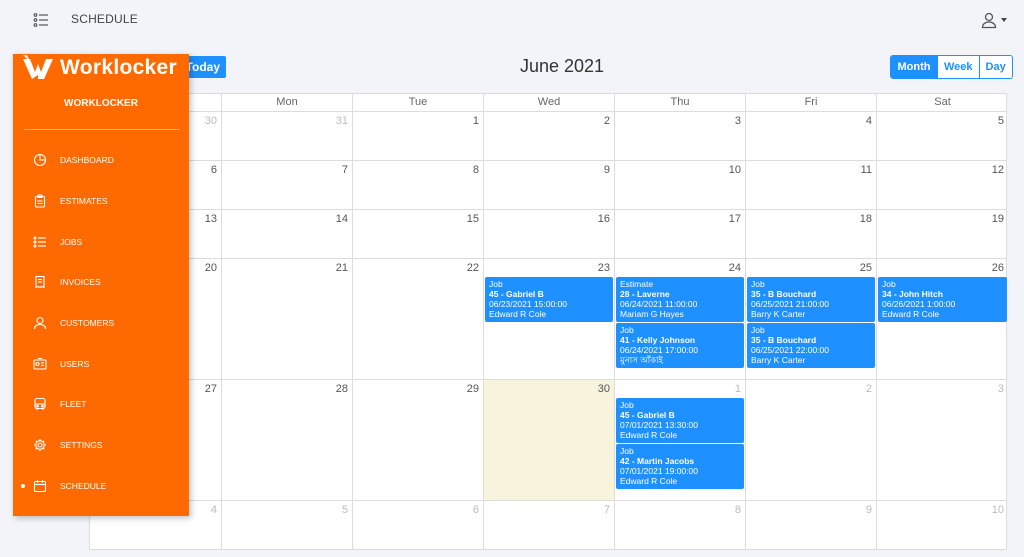  I want to click on day-number: 31, so click(342, 121).